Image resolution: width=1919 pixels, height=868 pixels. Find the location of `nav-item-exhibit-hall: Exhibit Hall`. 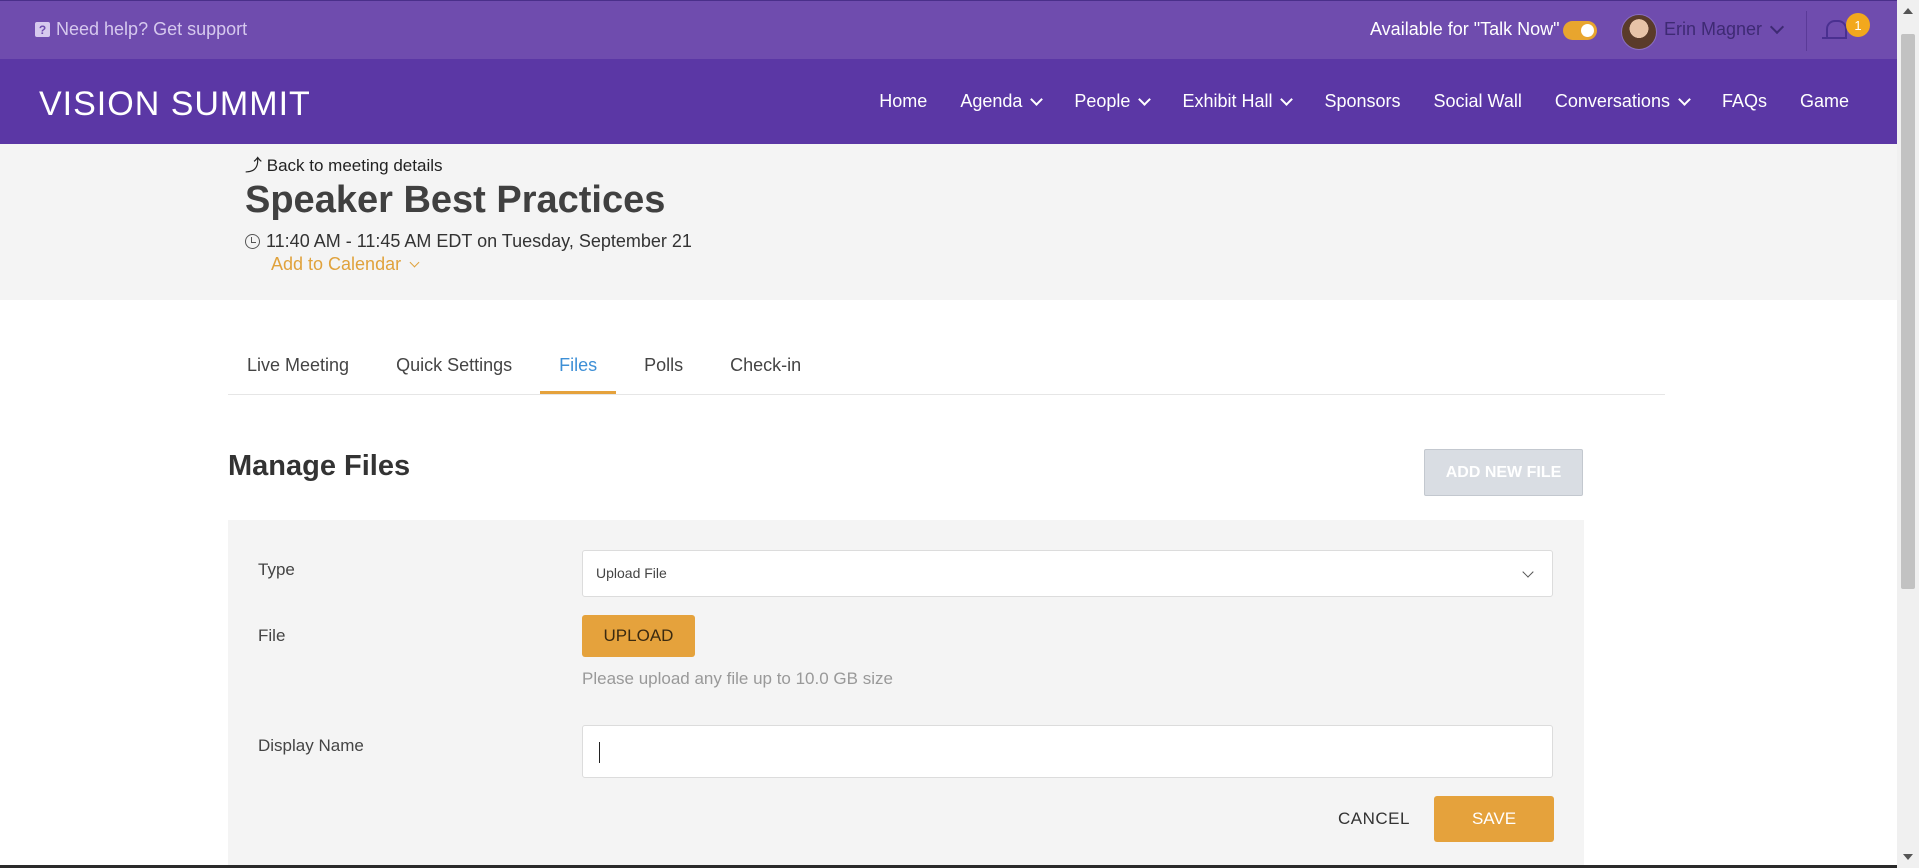

nav-item-exhibit-hall: Exhibit Hall is located at coordinates (1238, 101).